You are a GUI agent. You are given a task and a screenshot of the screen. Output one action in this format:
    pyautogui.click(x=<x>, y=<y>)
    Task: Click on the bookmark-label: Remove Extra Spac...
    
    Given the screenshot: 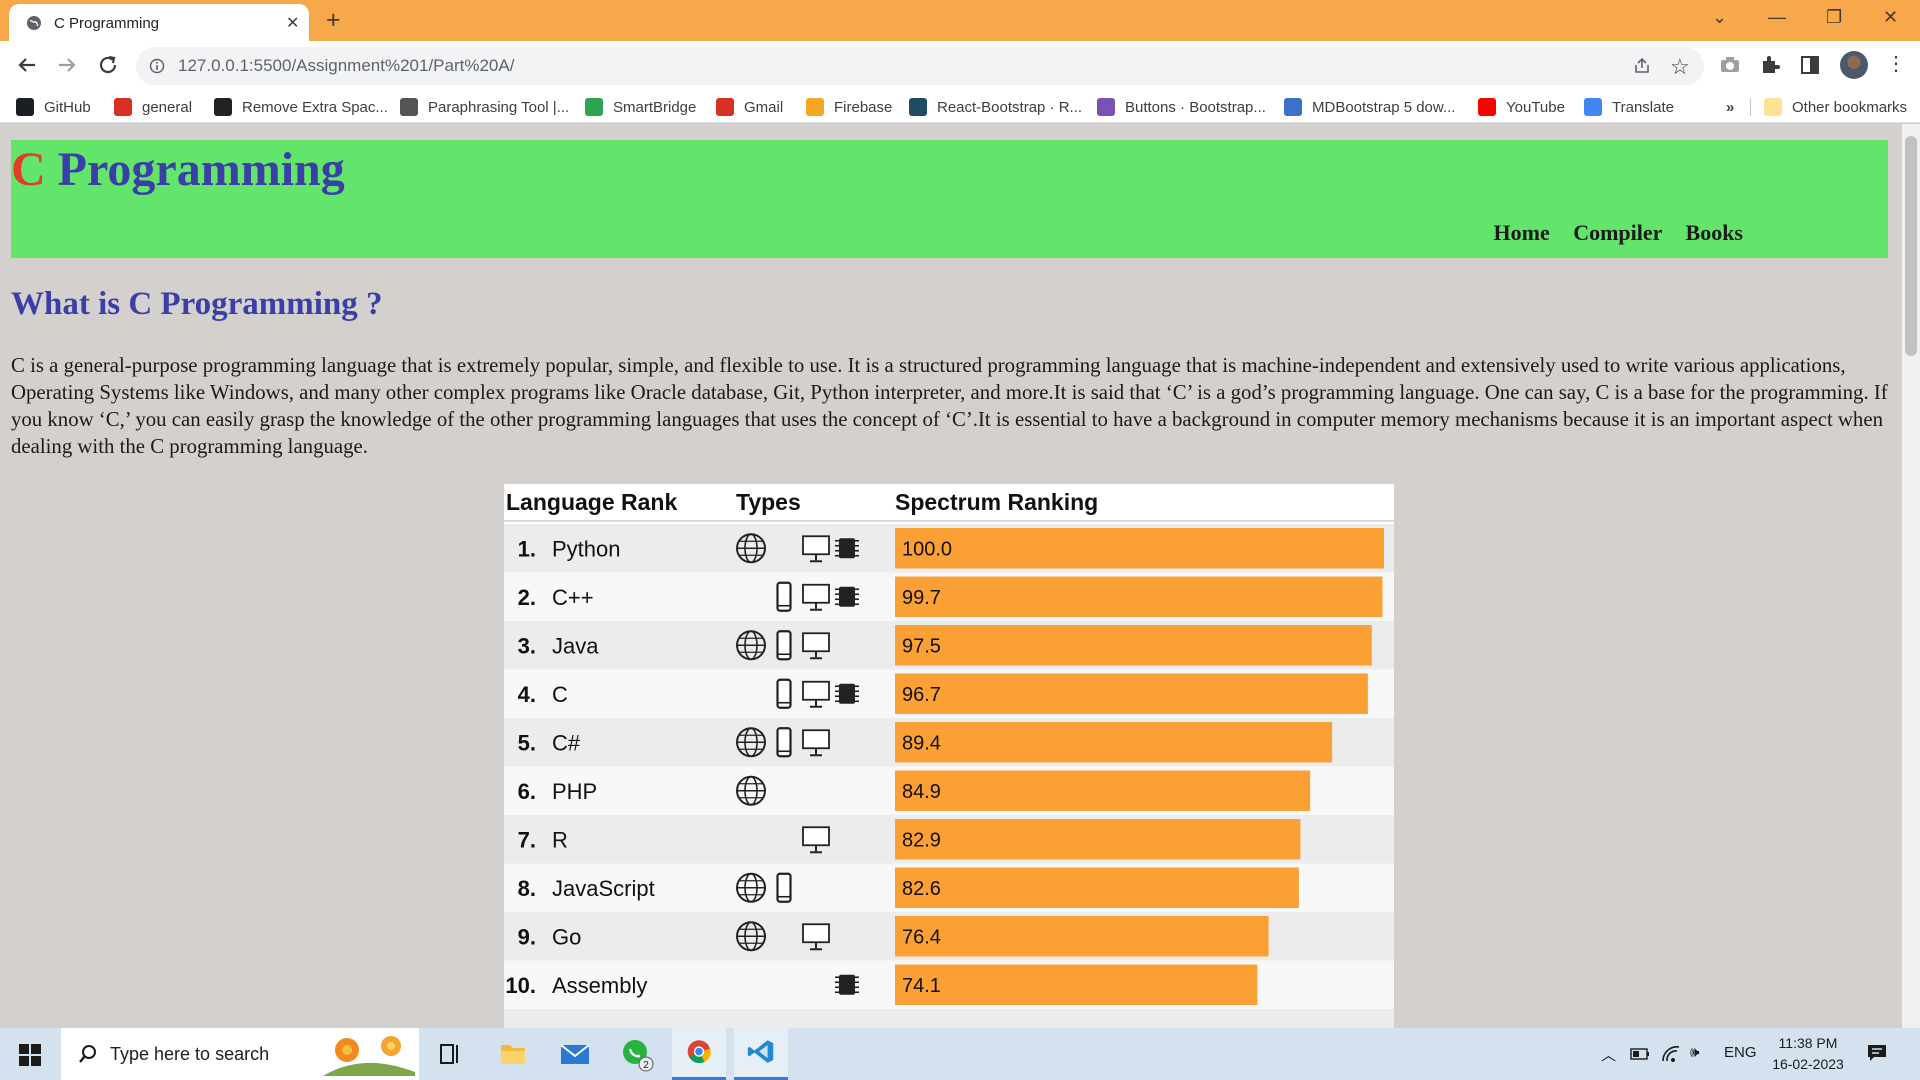 What is the action you would take?
    pyautogui.click(x=315, y=107)
    